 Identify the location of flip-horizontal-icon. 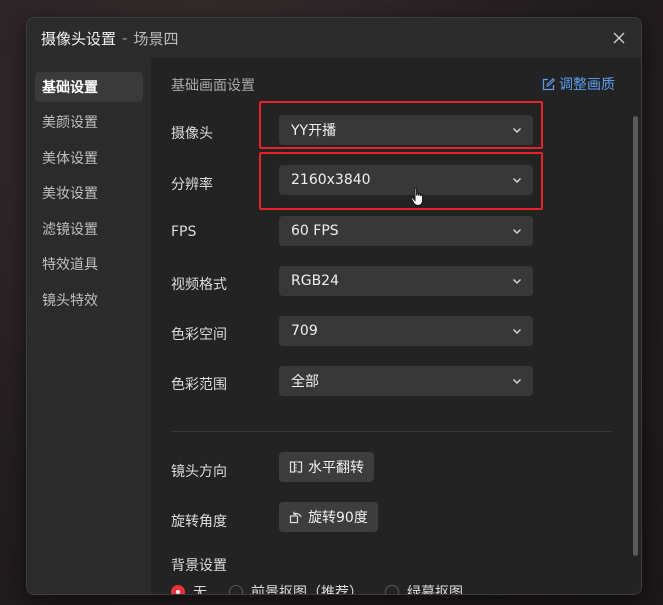
(296, 467).